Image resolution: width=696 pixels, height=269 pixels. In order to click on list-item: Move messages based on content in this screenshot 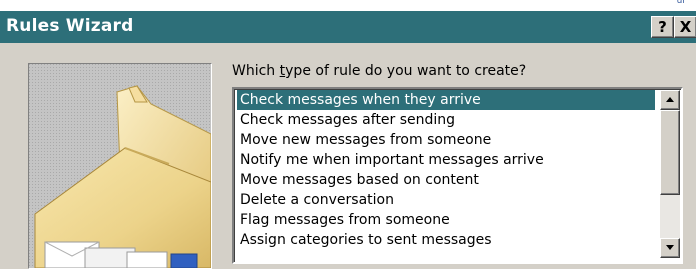, I will do `click(446, 180)`.